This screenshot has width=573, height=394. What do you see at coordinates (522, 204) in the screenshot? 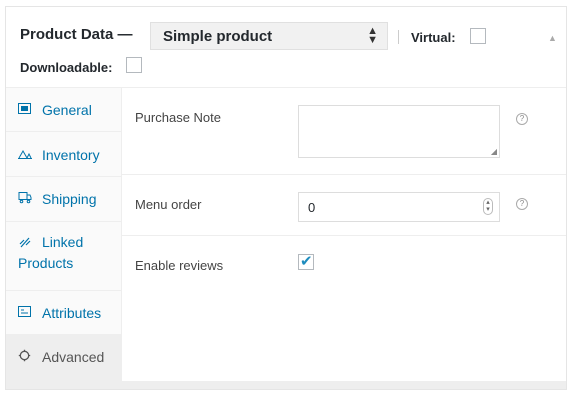
I see `menu-order-help-icon: ?` at bounding box center [522, 204].